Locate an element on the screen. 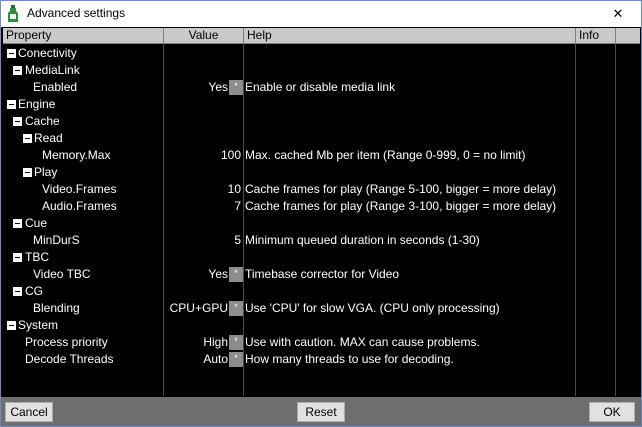 The height and width of the screenshot is (427, 642). property-label: Blending is located at coordinates (56, 308).